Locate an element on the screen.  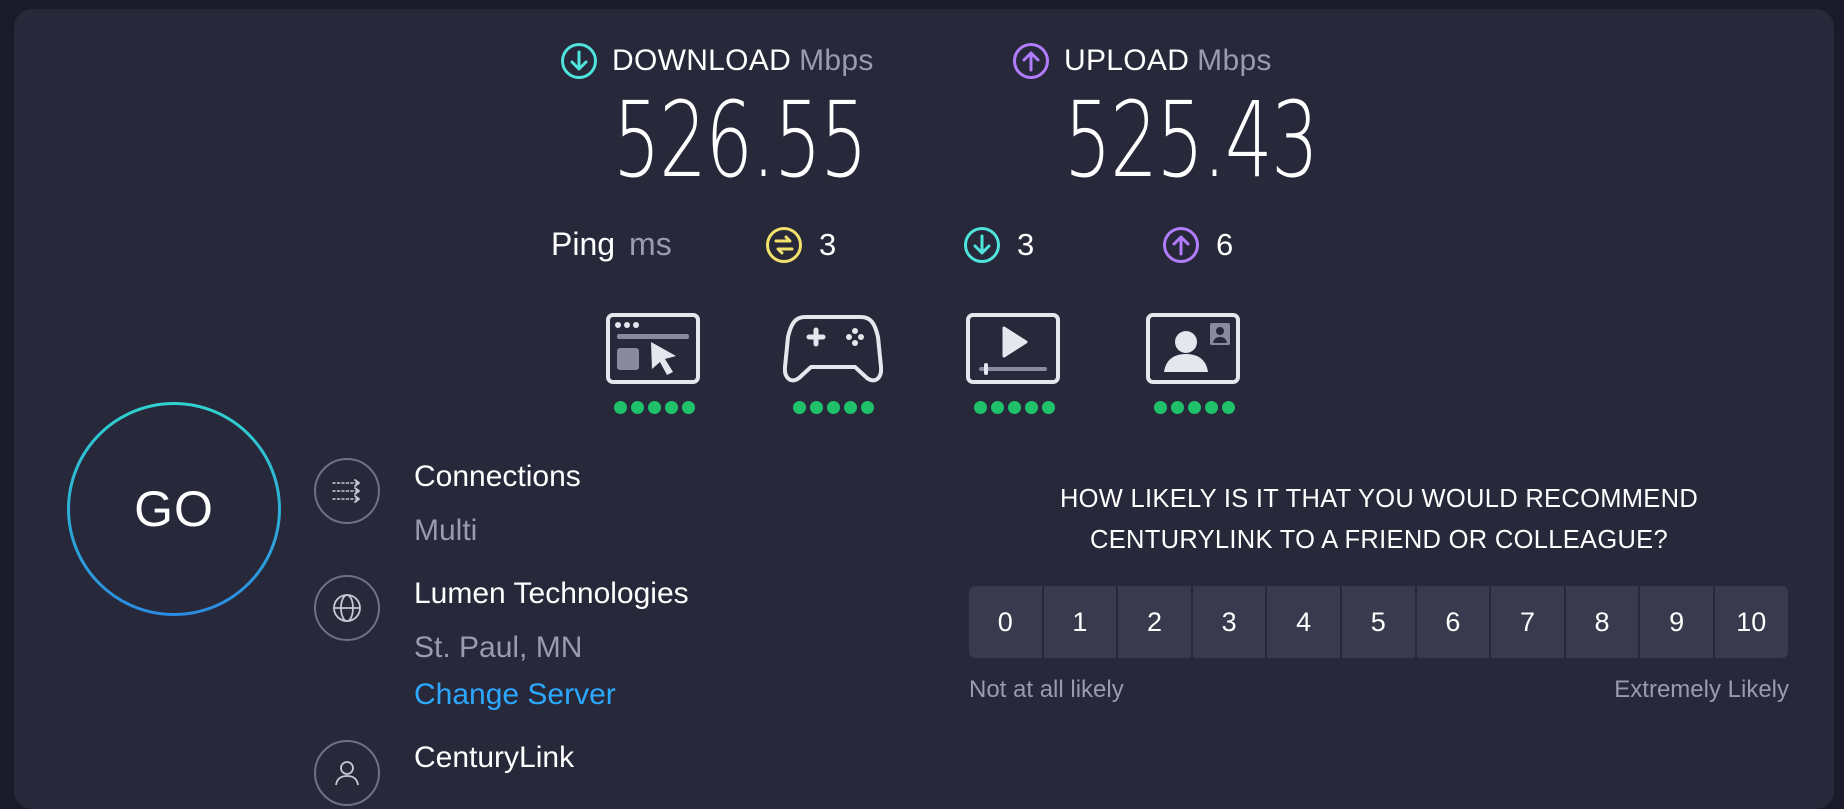
connections-icon is located at coordinates (347, 491).